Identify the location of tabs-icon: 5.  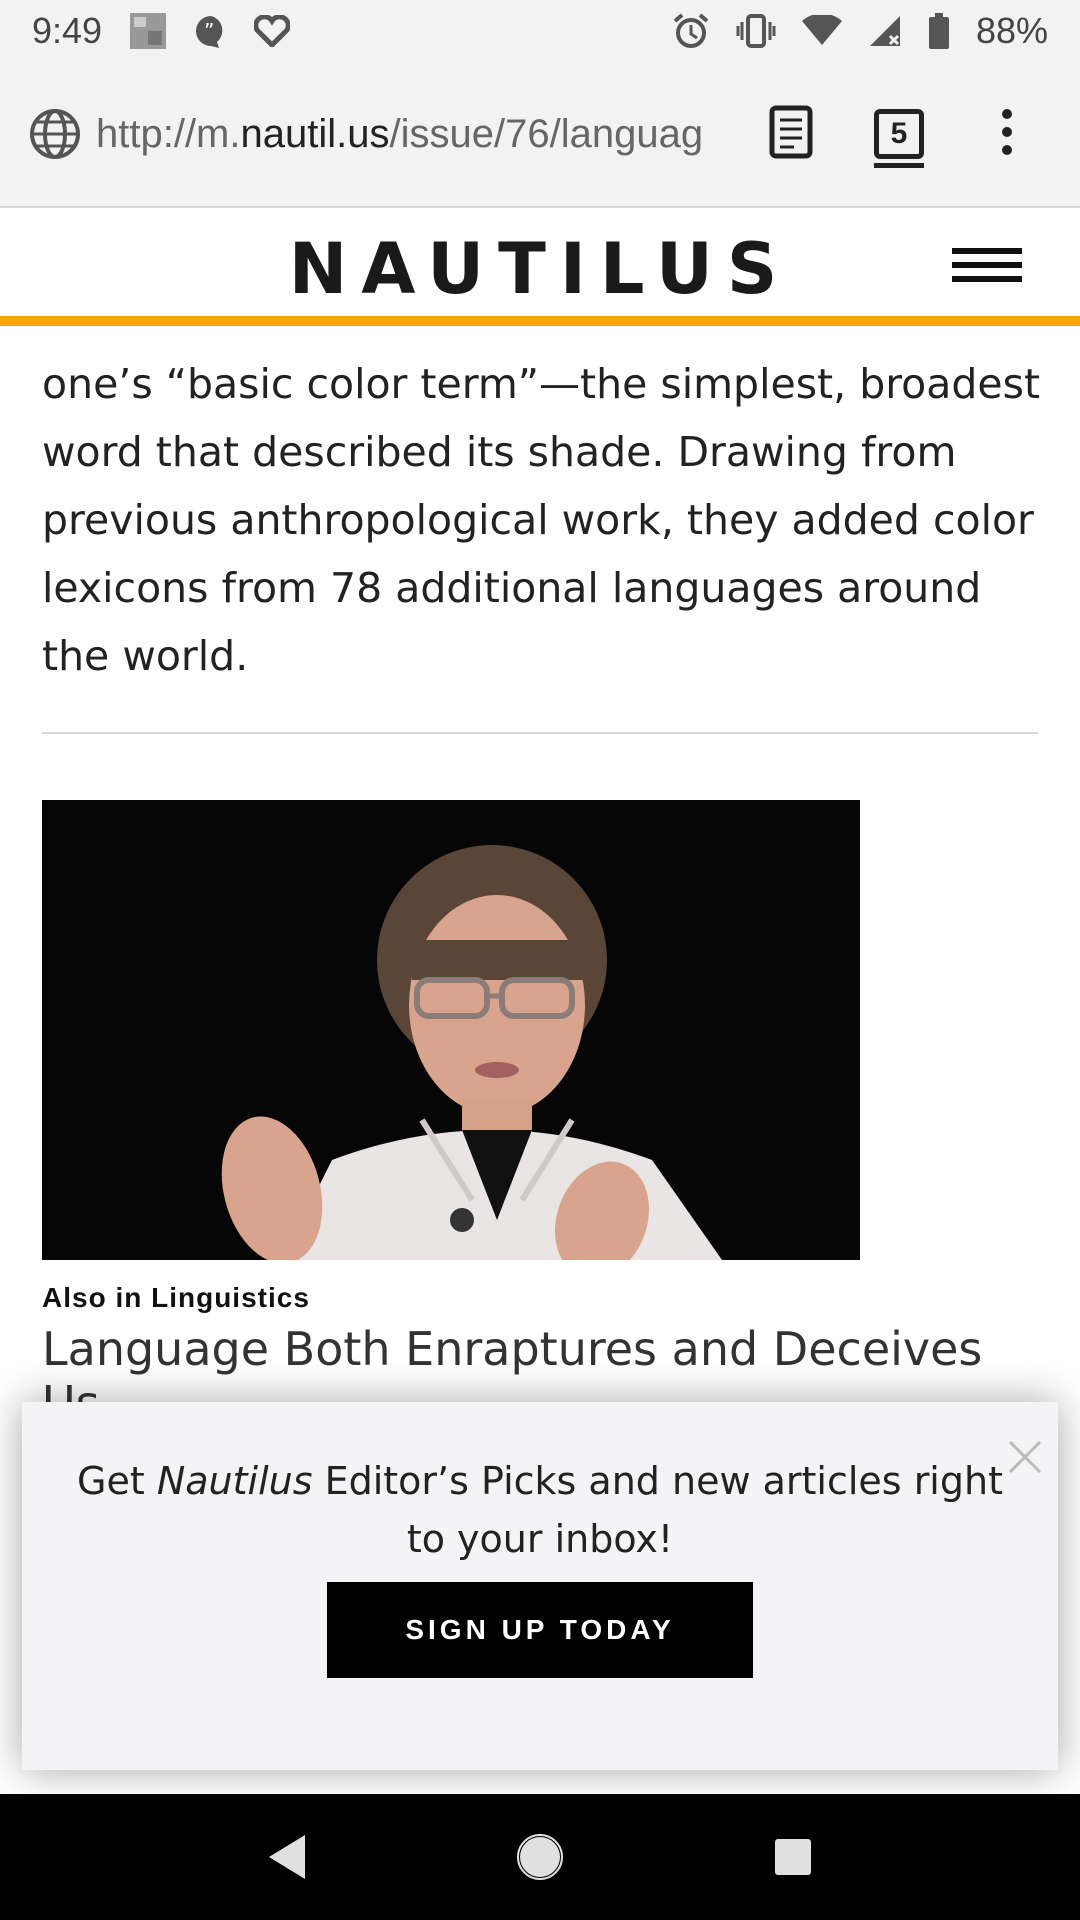
(899, 138).